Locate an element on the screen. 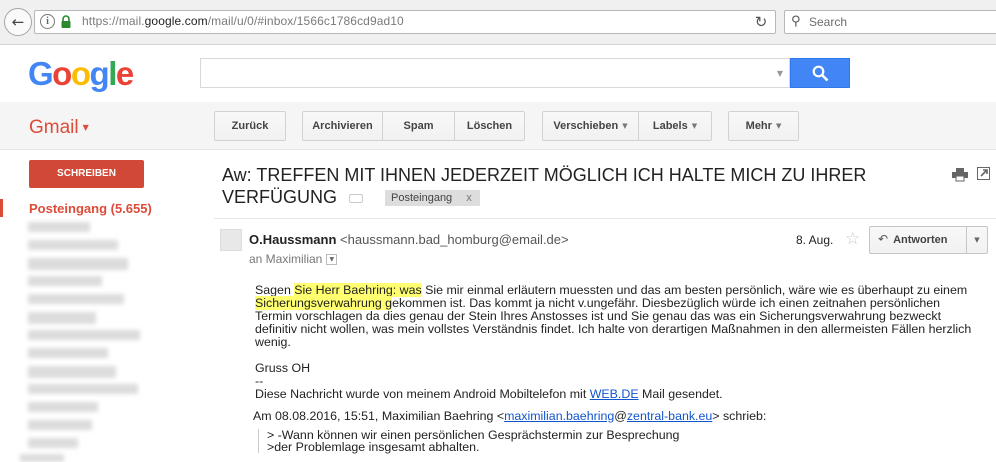 Image resolution: width=996 pixels, height=462 pixels. important-label-icon is located at coordinates (356, 198).